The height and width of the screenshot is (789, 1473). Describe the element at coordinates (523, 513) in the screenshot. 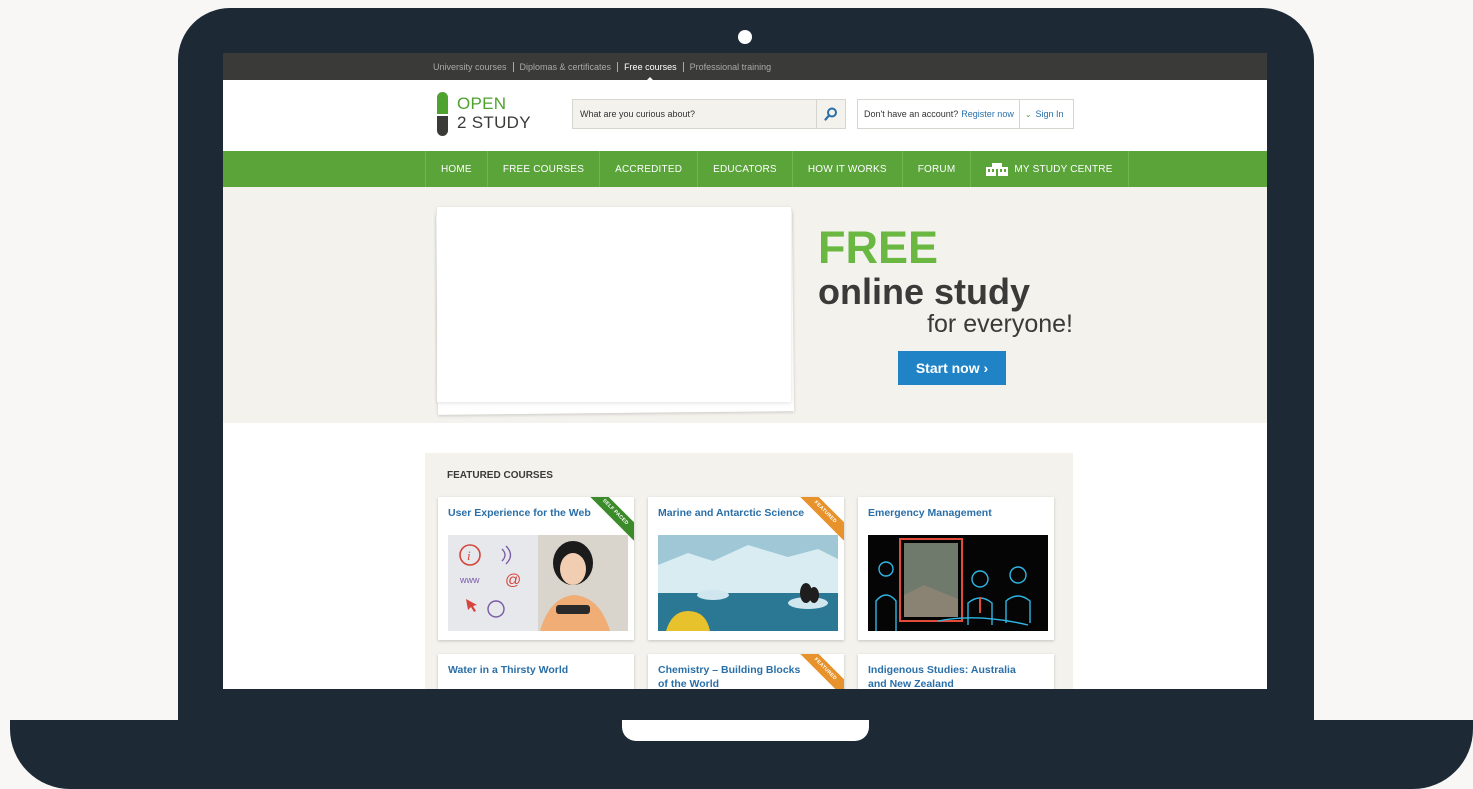

I see `course-title: User Experience for the Web` at that location.